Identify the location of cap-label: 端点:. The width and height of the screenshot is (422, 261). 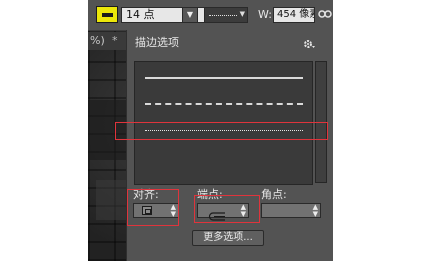
(210, 194).